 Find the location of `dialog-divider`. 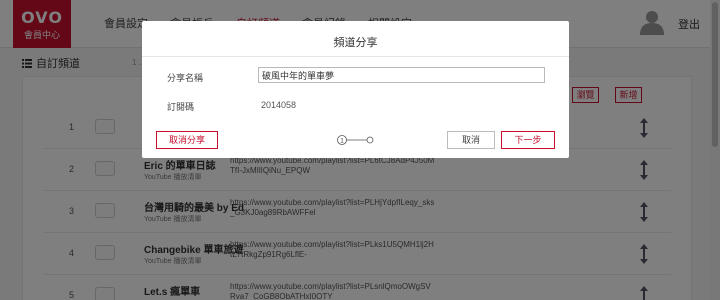

dialog-divider is located at coordinates (355, 56).